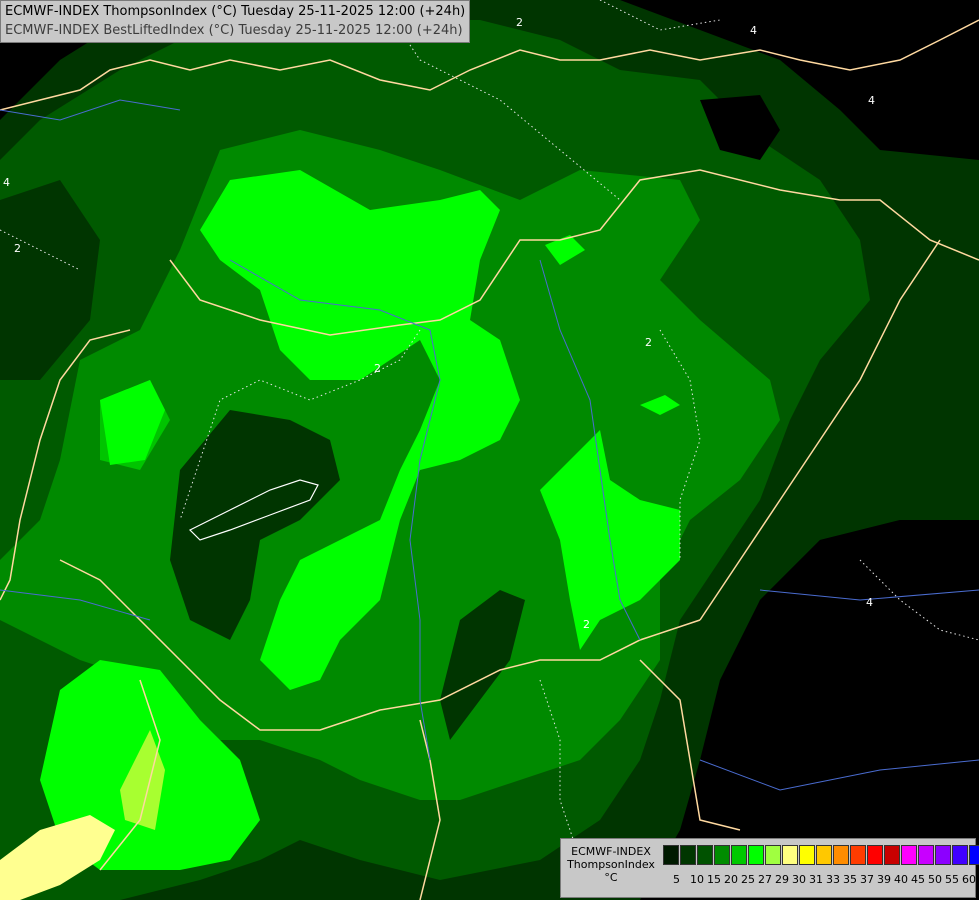  I want to click on legend-variable: ThompsonIndex, so click(611, 864).